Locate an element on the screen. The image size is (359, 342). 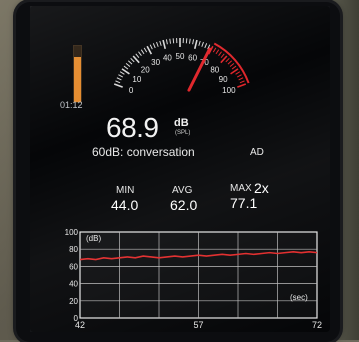
graph-x-tick-label: 57 is located at coordinates (198, 325).